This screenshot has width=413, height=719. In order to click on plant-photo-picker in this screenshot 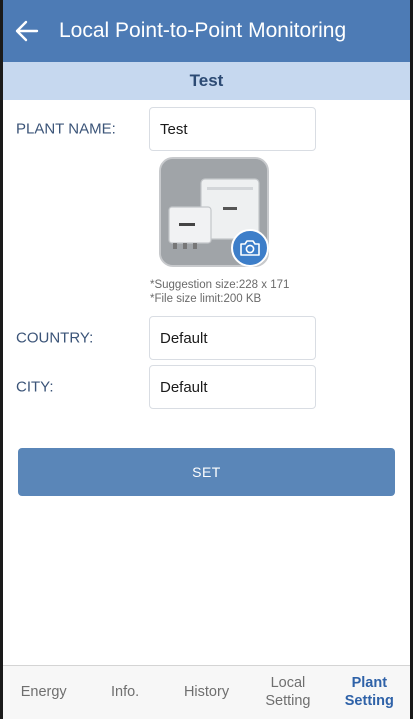, I will do `click(215, 212)`.